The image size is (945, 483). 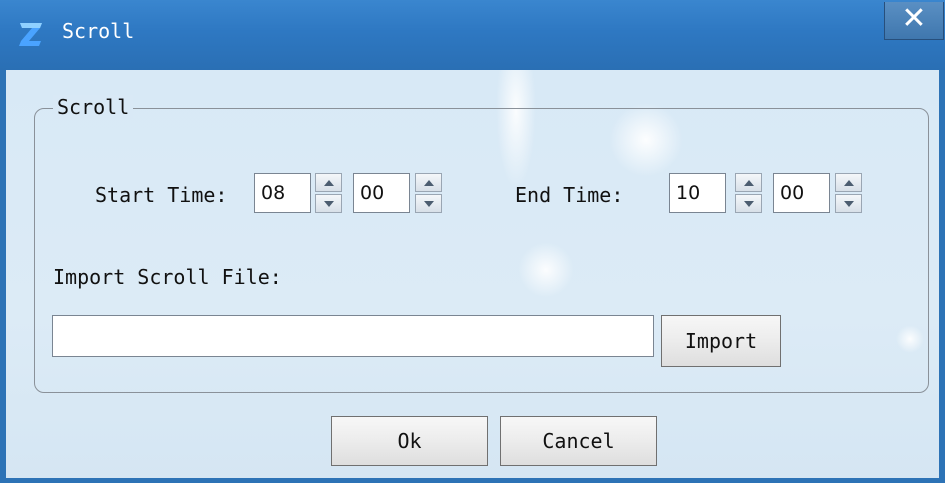 I want to click on window-title: Scroll, so click(x=98, y=31).